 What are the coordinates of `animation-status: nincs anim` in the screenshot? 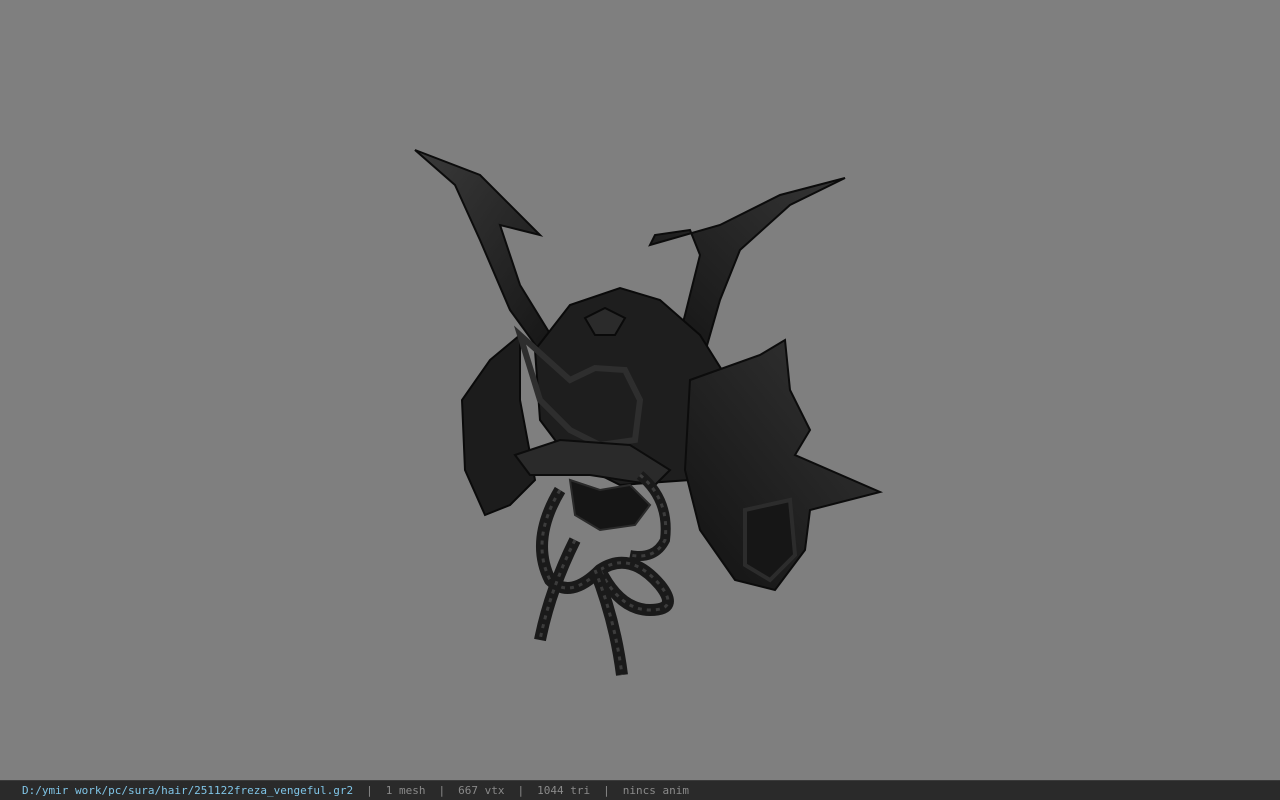 It's located at (655, 790).